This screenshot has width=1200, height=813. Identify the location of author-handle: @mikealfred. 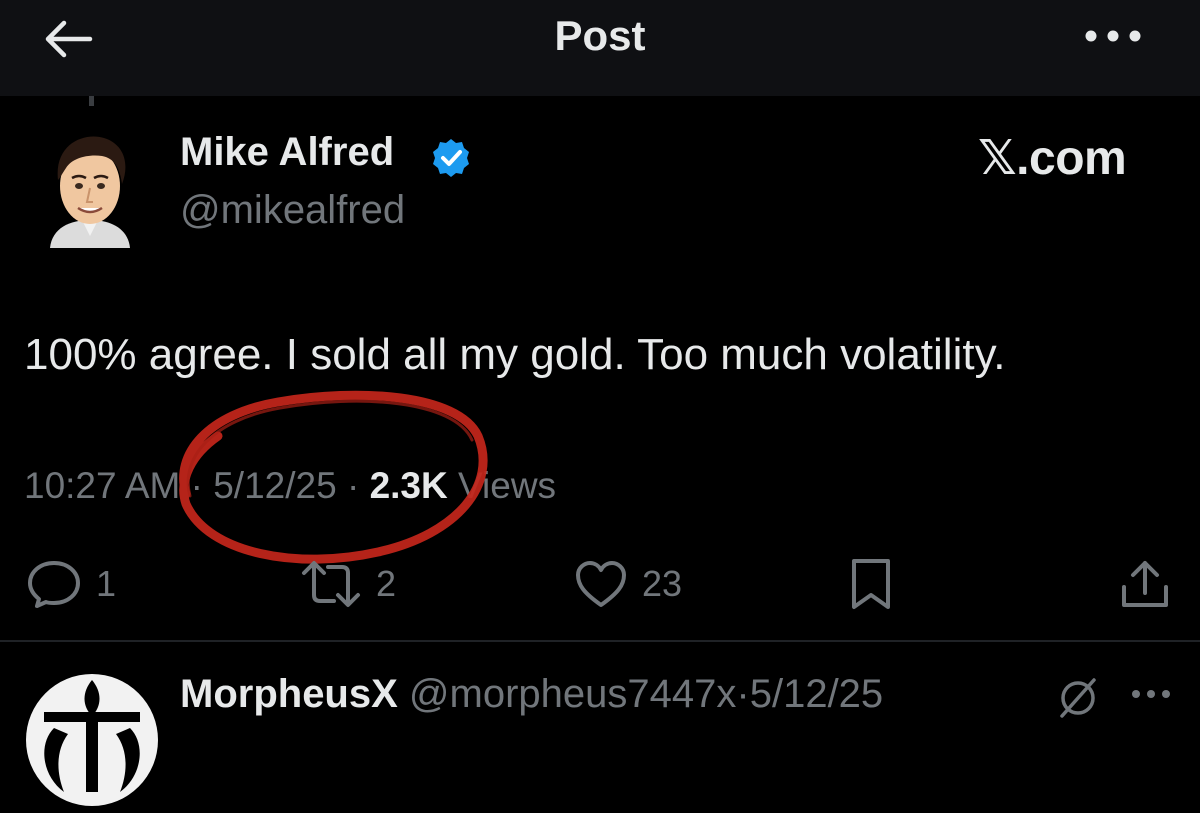
(292, 210).